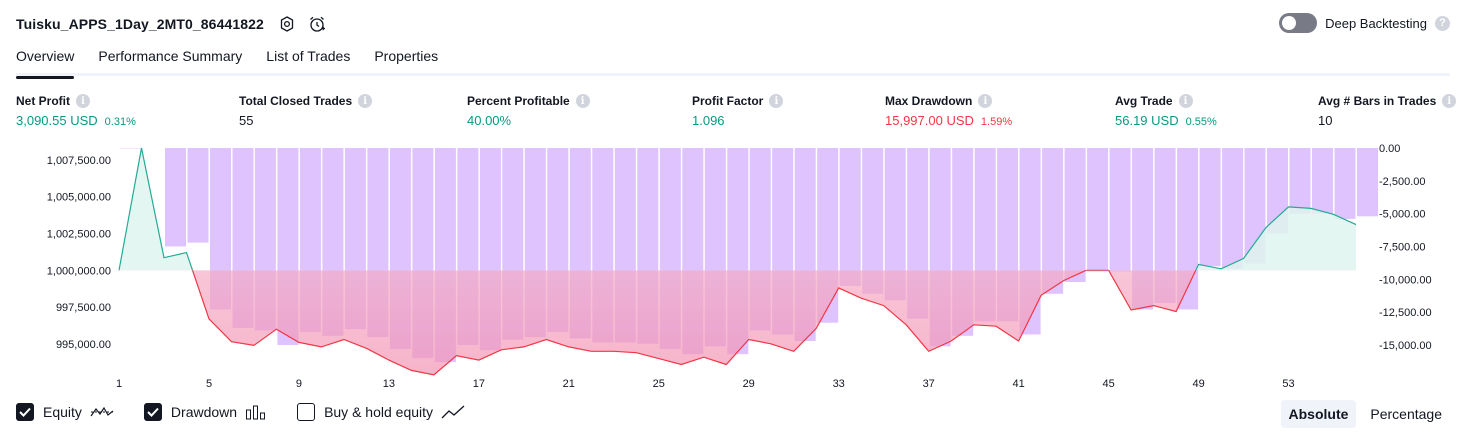 The image size is (1466, 438). Describe the element at coordinates (659, 384) in the screenshot. I see `x-axis-tick: 25` at that location.